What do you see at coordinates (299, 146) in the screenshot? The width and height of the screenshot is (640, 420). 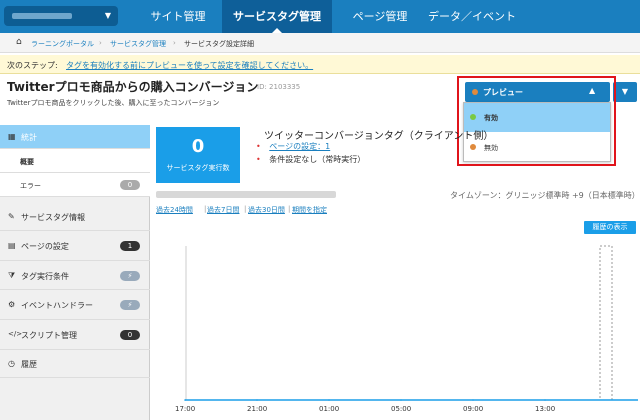 I see `page-settings-link: ページの設定：1` at bounding box center [299, 146].